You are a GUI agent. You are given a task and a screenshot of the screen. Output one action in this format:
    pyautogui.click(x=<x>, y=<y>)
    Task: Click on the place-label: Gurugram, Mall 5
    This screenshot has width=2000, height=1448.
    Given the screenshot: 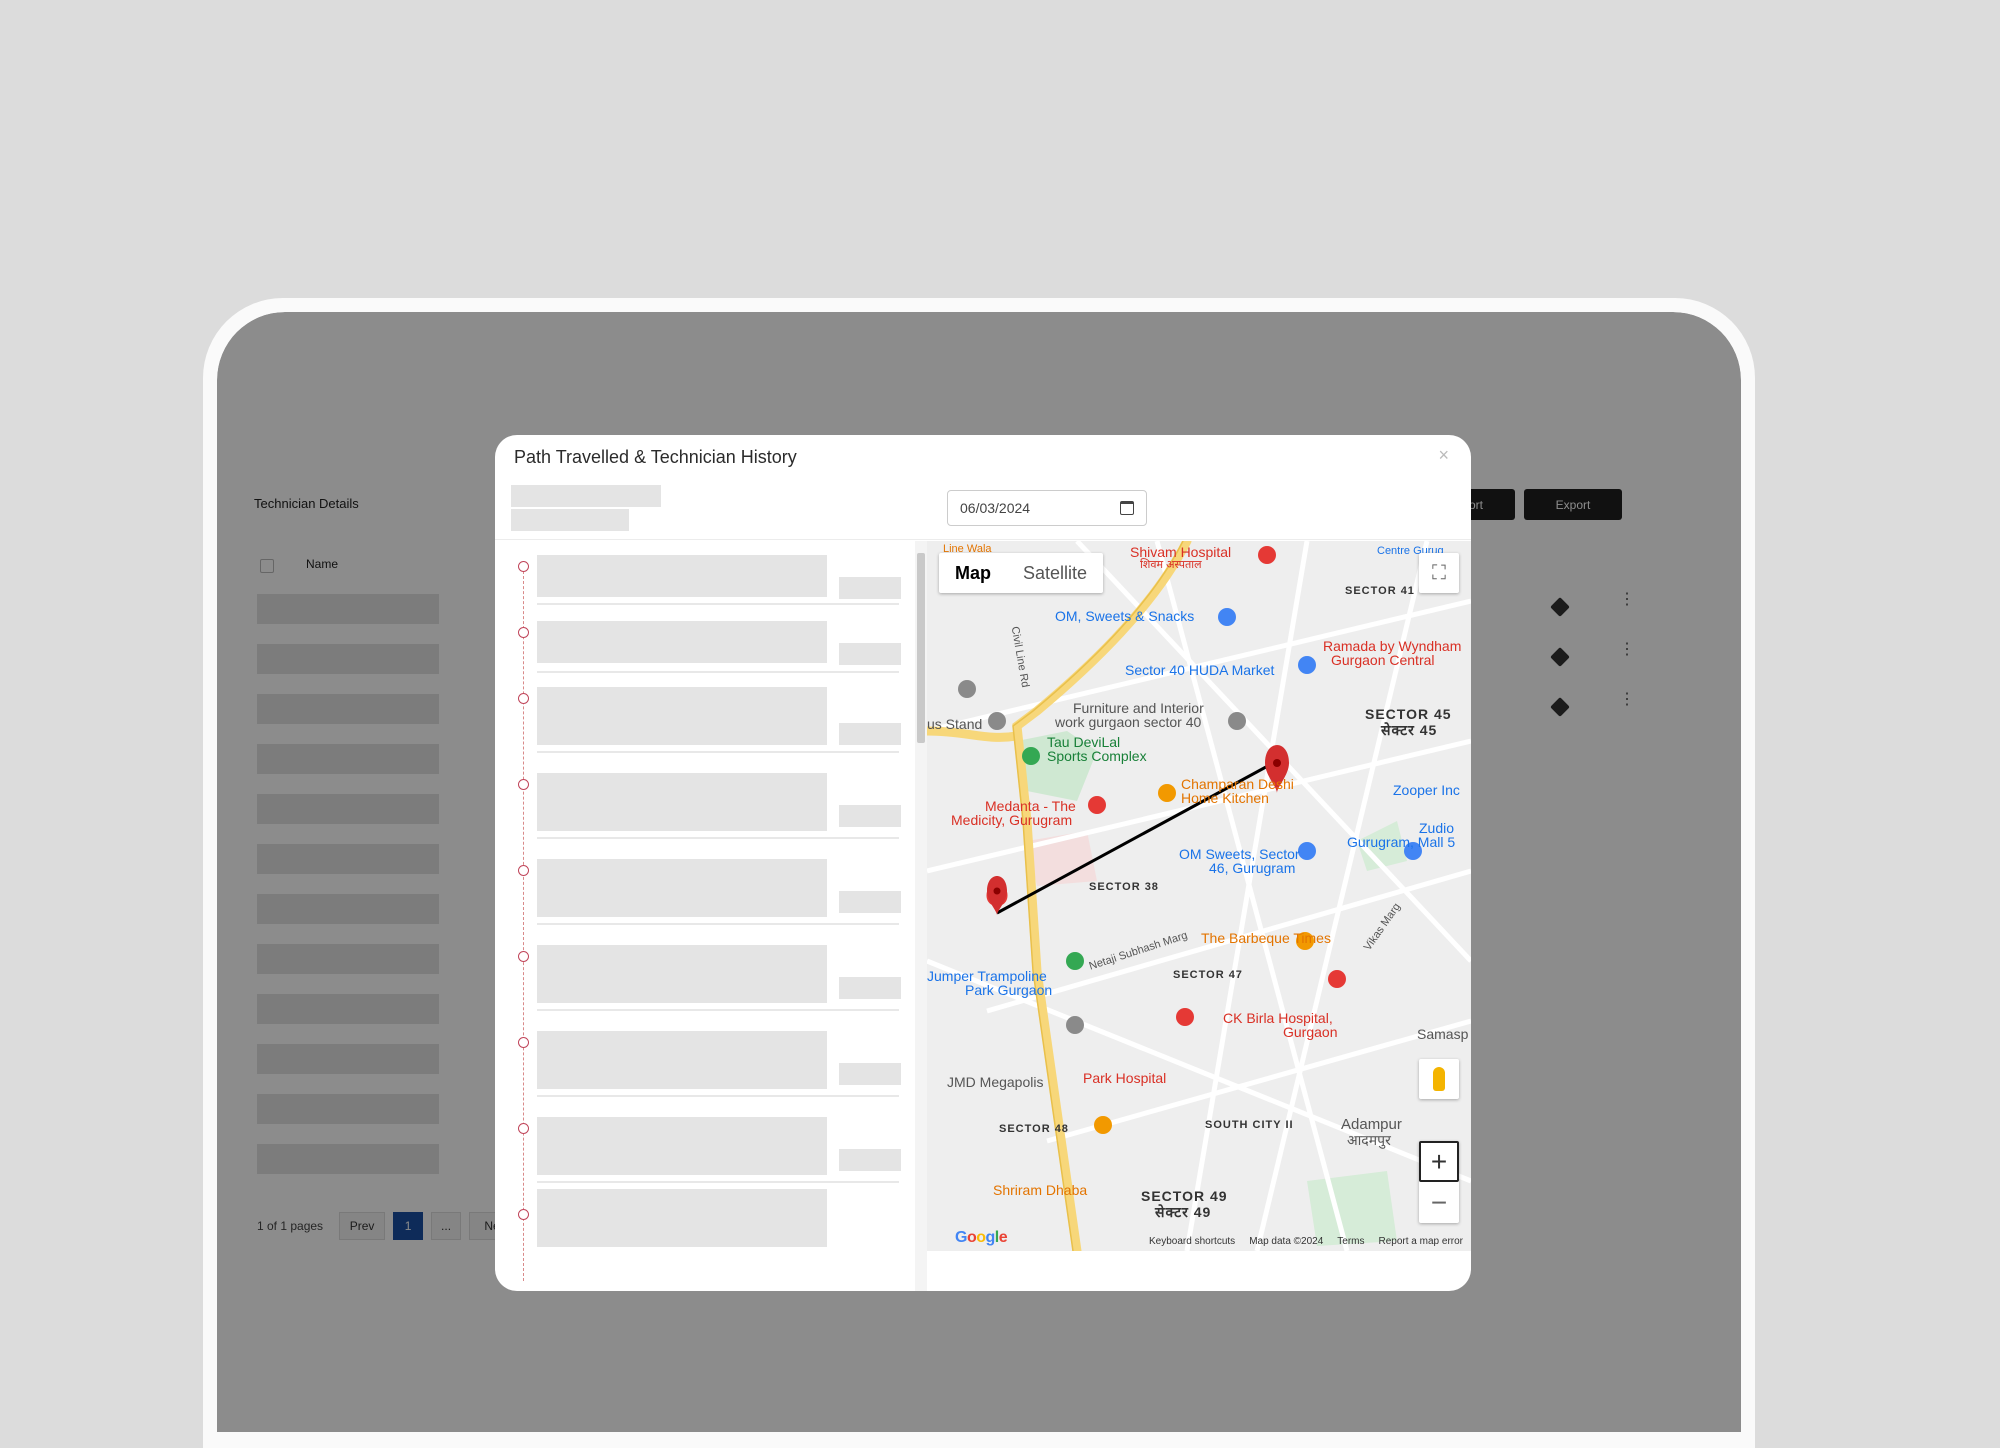 What is the action you would take?
    pyautogui.click(x=1401, y=842)
    